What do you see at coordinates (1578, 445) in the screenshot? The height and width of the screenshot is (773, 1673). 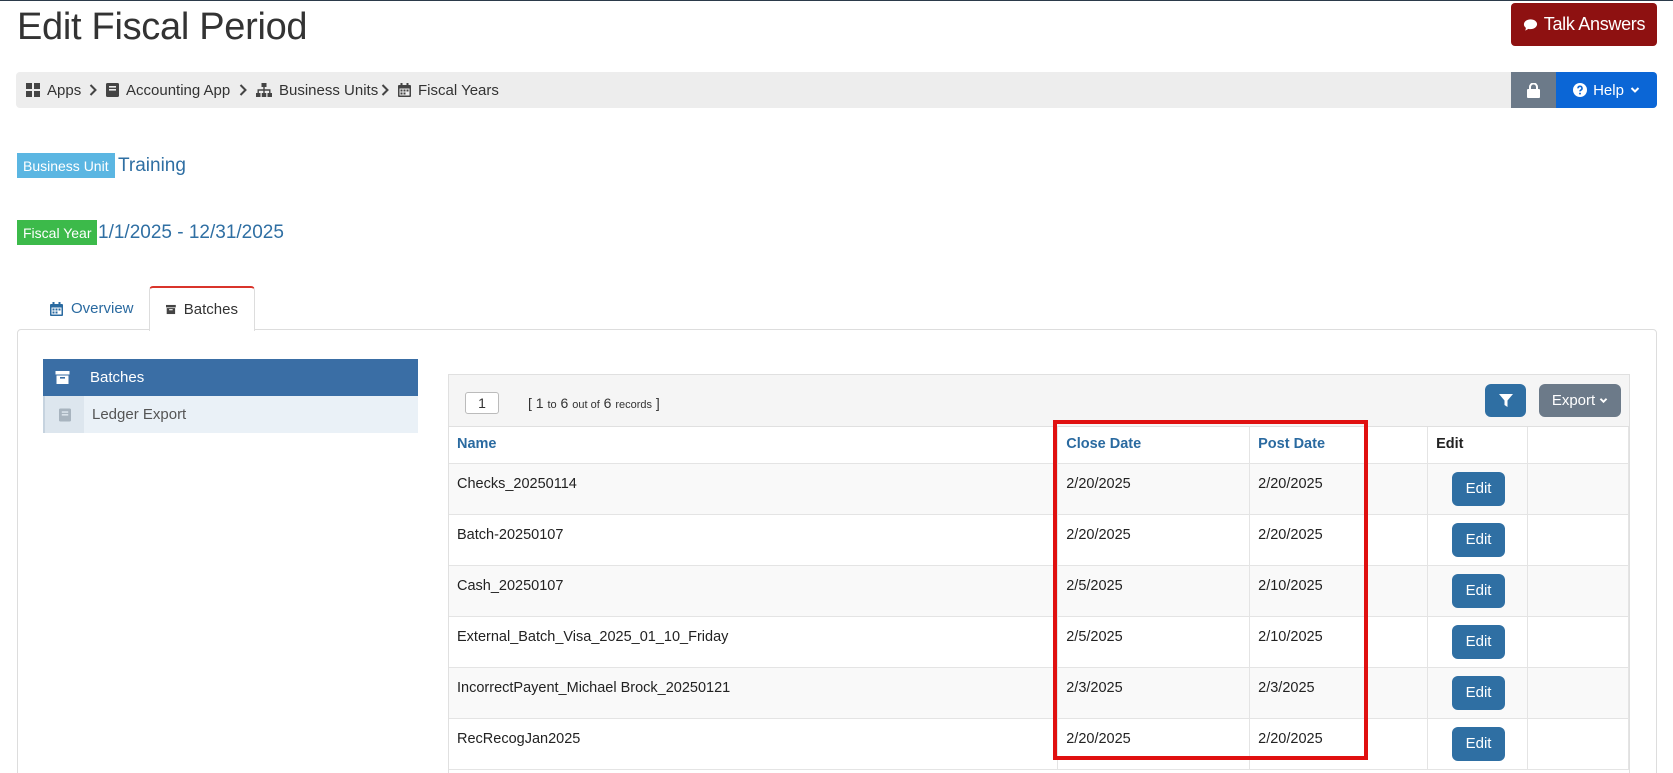 I see `column-header-empty` at bounding box center [1578, 445].